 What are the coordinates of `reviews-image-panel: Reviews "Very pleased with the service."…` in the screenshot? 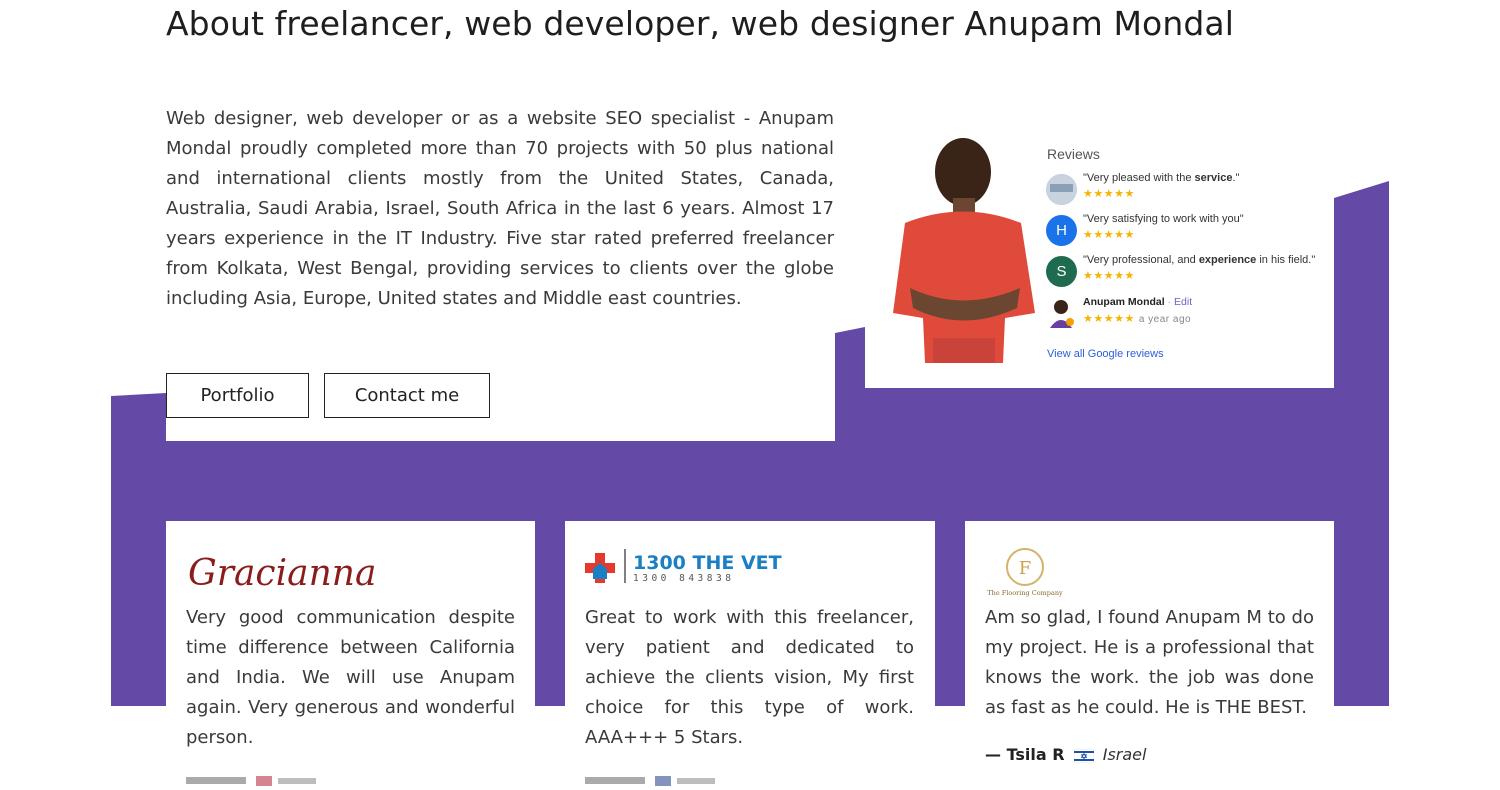 It's located at (1099, 253).